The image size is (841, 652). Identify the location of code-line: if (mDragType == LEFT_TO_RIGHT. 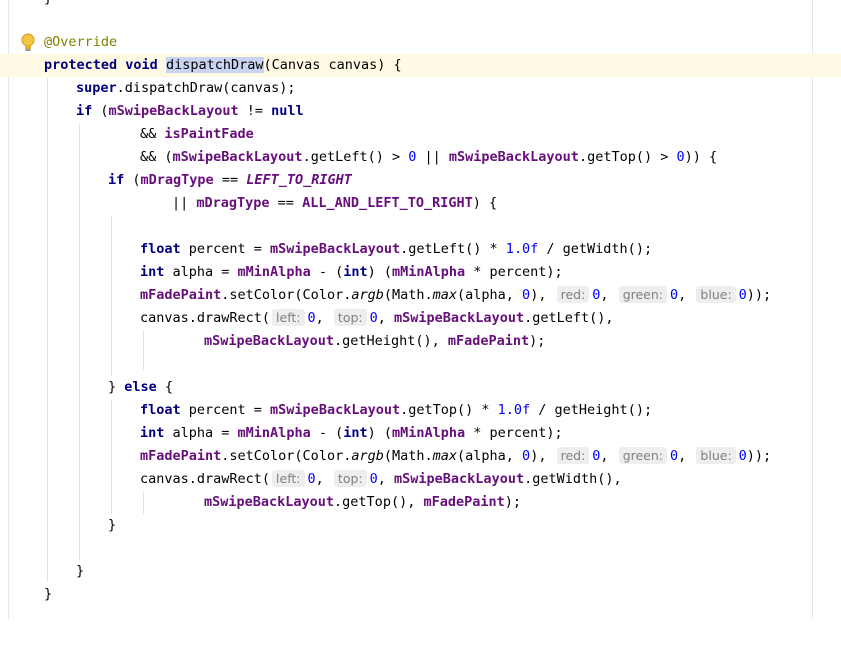
(420, 180).